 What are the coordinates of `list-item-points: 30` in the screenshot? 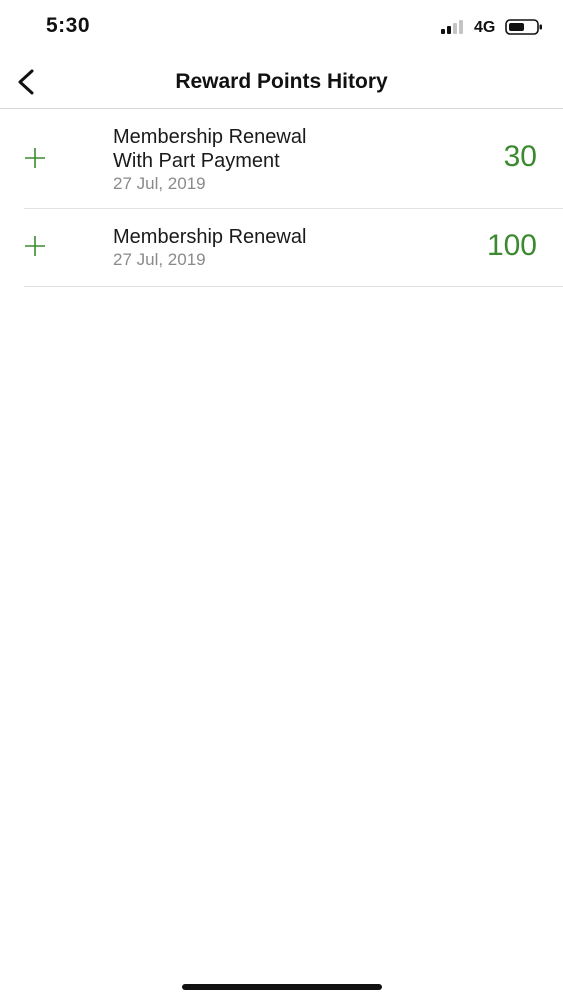 It's located at (520, 156).